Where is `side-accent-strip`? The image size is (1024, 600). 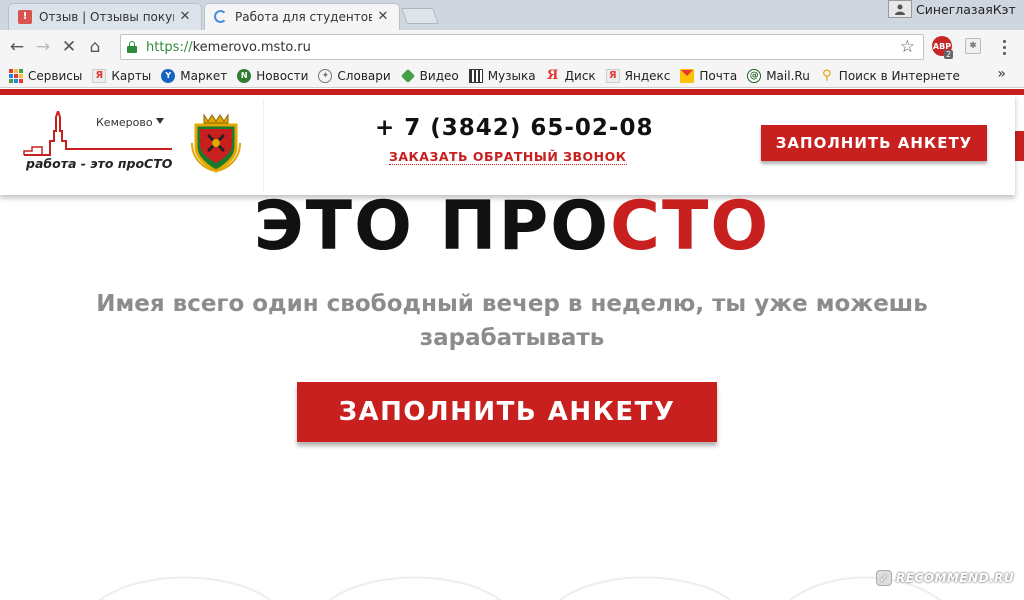
side-accent-strip is located at coordinates (1019, 146).